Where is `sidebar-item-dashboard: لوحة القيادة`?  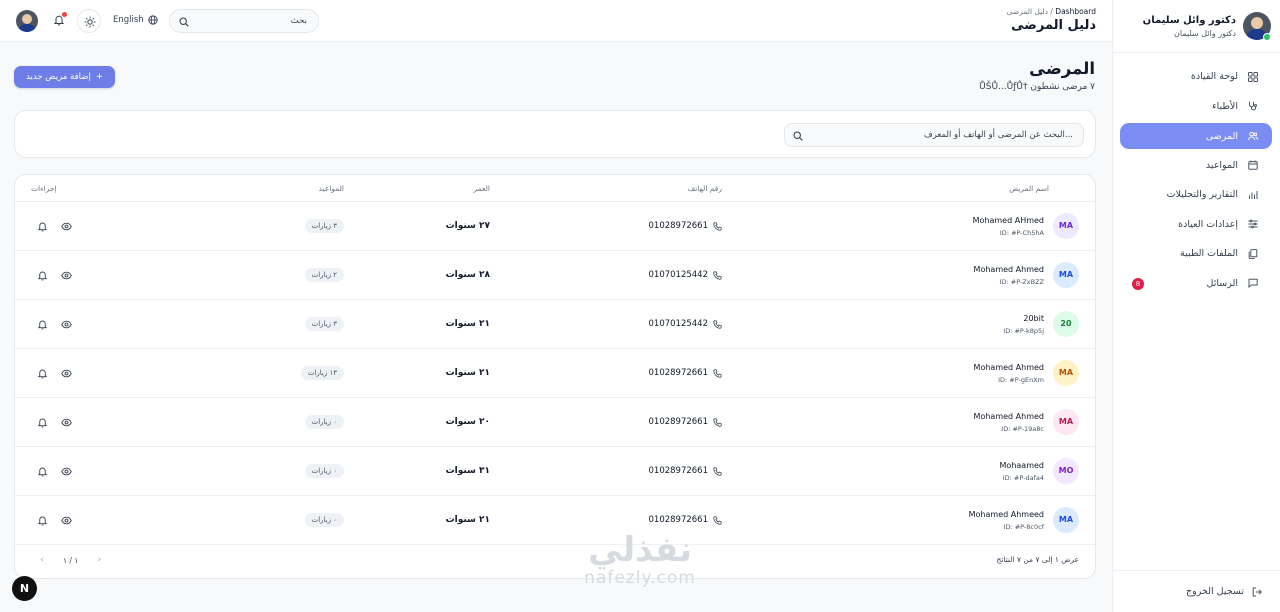 sidebar-item-dashboard: لوحة القيادة is located at coordinates (1196, 77).